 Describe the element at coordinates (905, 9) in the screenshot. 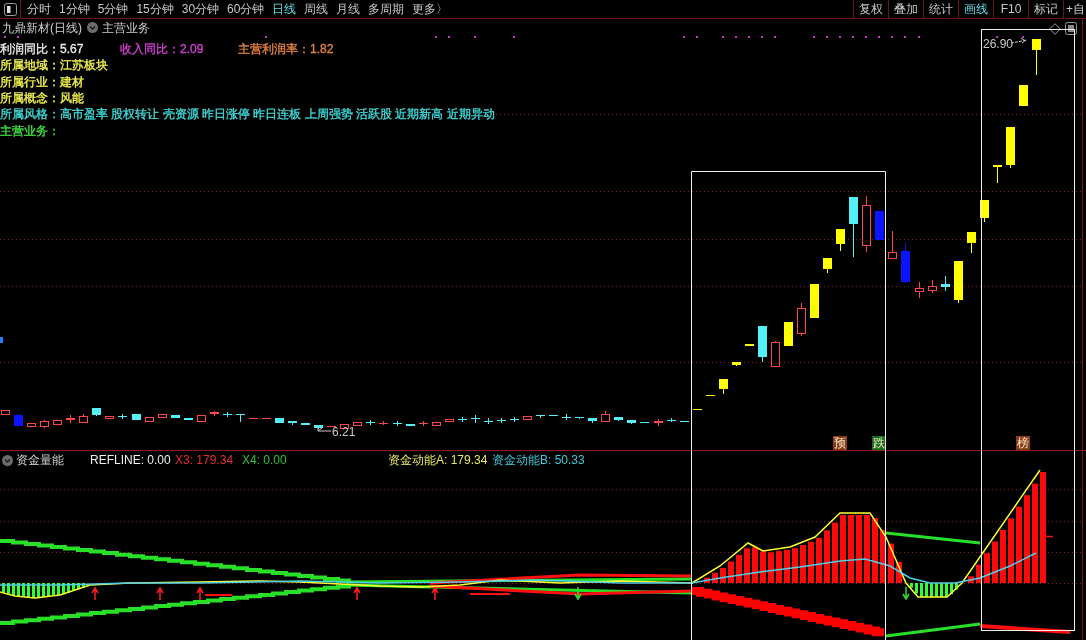

I see `toolbar-button: 叠加` at that location.